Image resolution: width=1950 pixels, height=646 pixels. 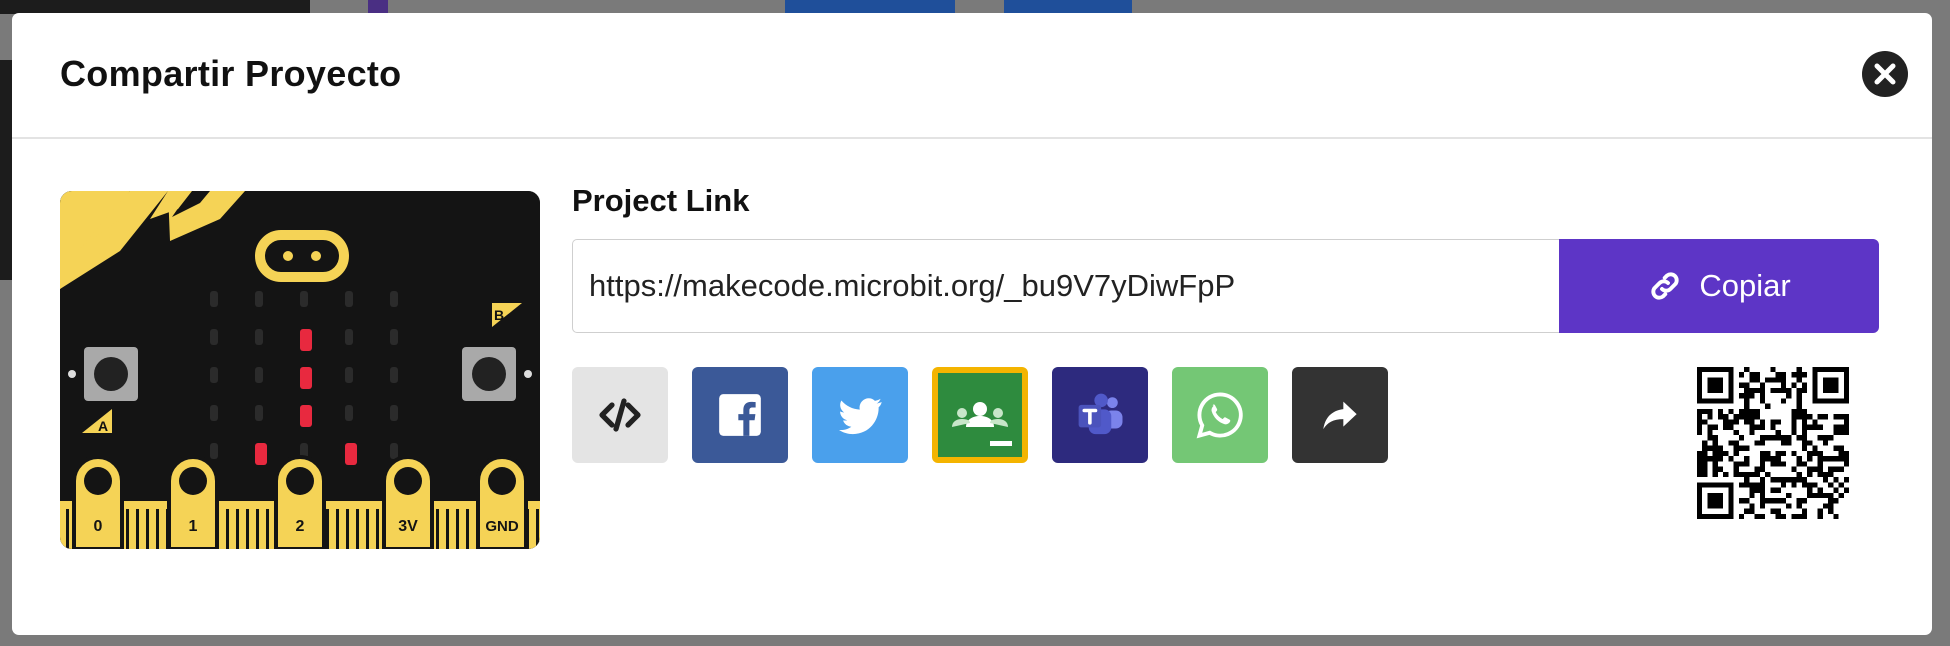 What do you see at coordinates (499, 315) in the screenshot?
I see `svg-text: B` at bounding box center [499, 315].